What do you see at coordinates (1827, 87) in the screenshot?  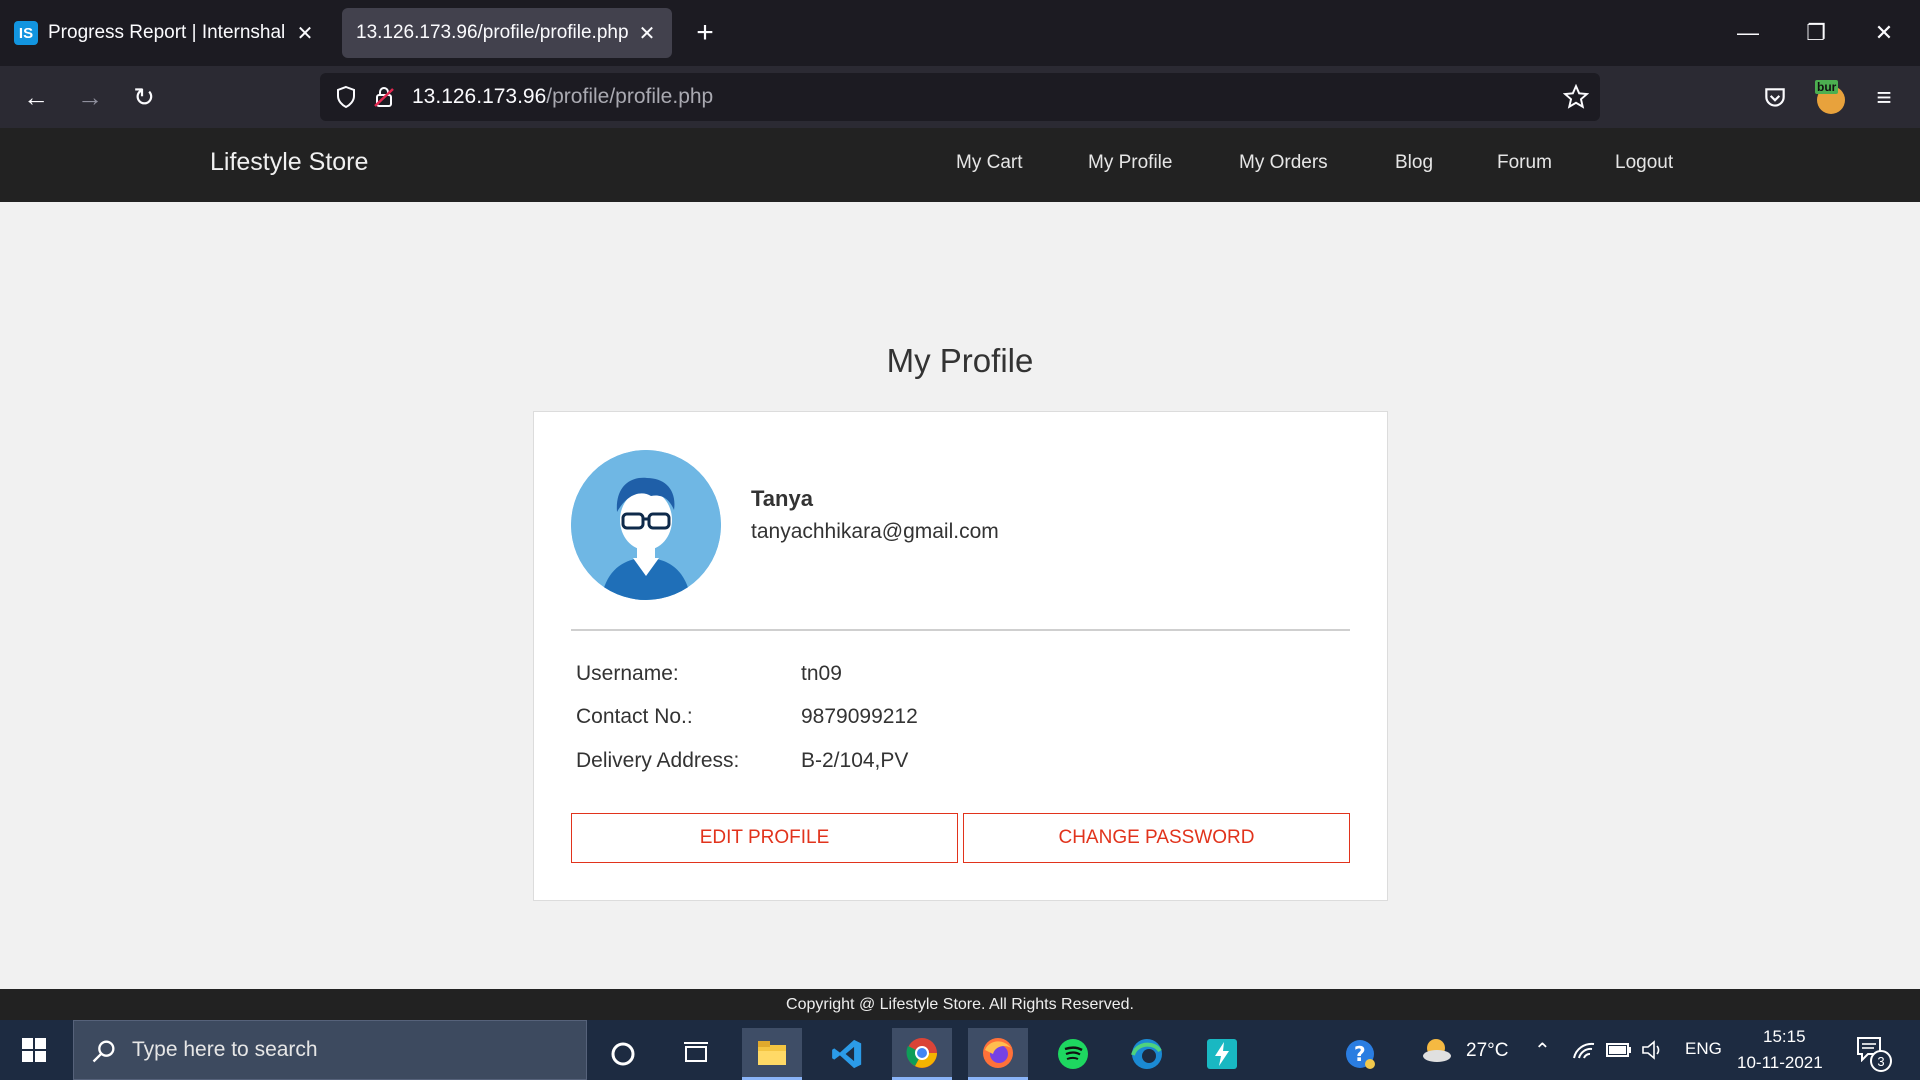 I see `extension-badge: bur` at bounding box center [1827, 87].